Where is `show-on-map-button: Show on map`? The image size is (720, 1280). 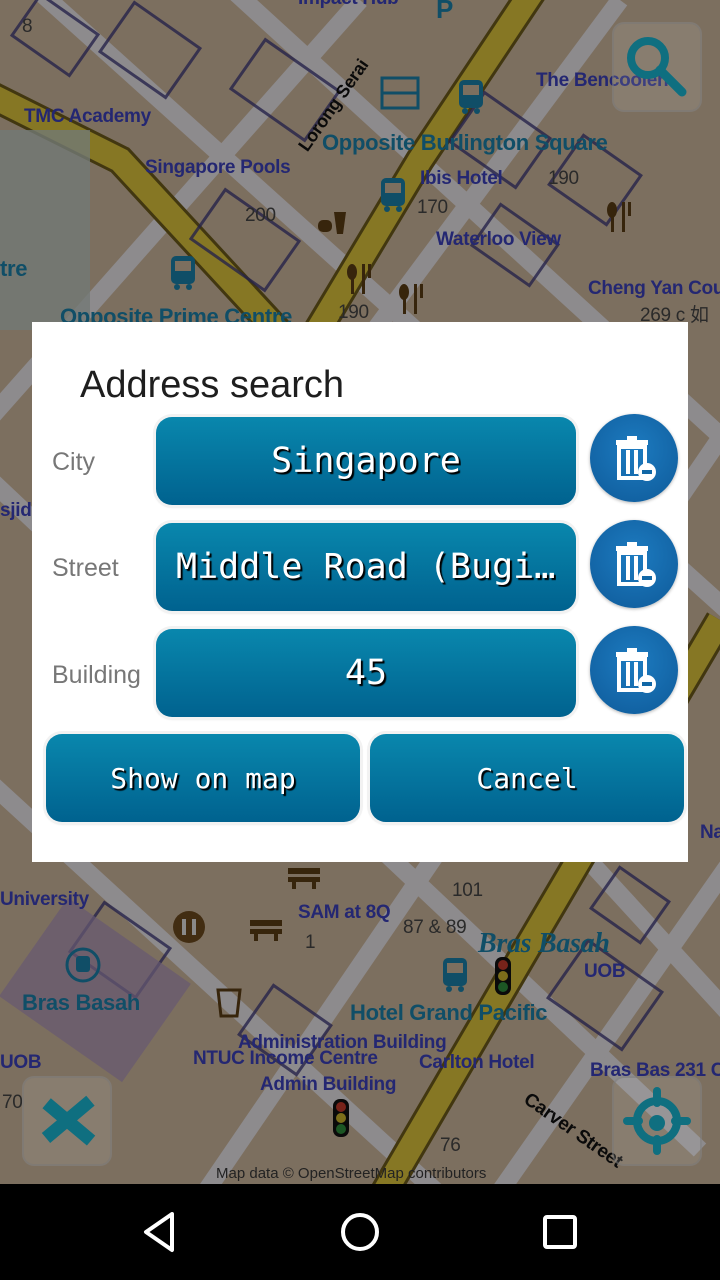 show-on-map-button: Show on map is located at coordinates (203, 778).